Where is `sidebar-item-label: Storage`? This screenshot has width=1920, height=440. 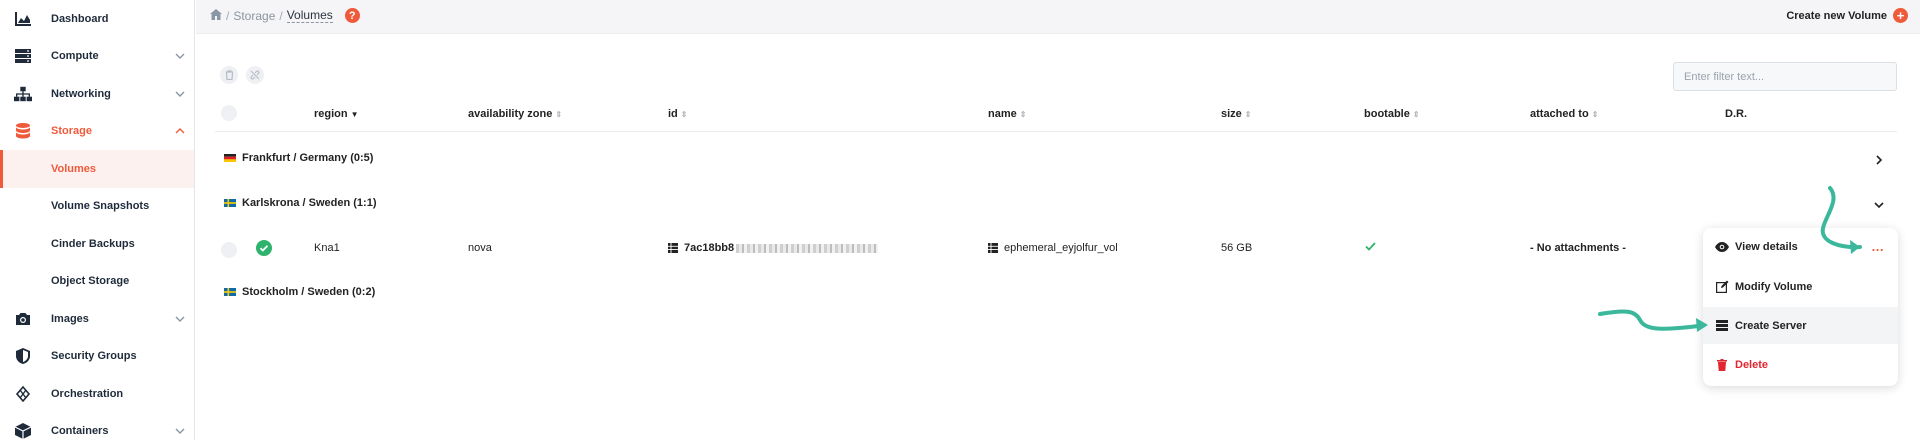
sidebar-item-label: Storage is located at coordinates (71, 131).